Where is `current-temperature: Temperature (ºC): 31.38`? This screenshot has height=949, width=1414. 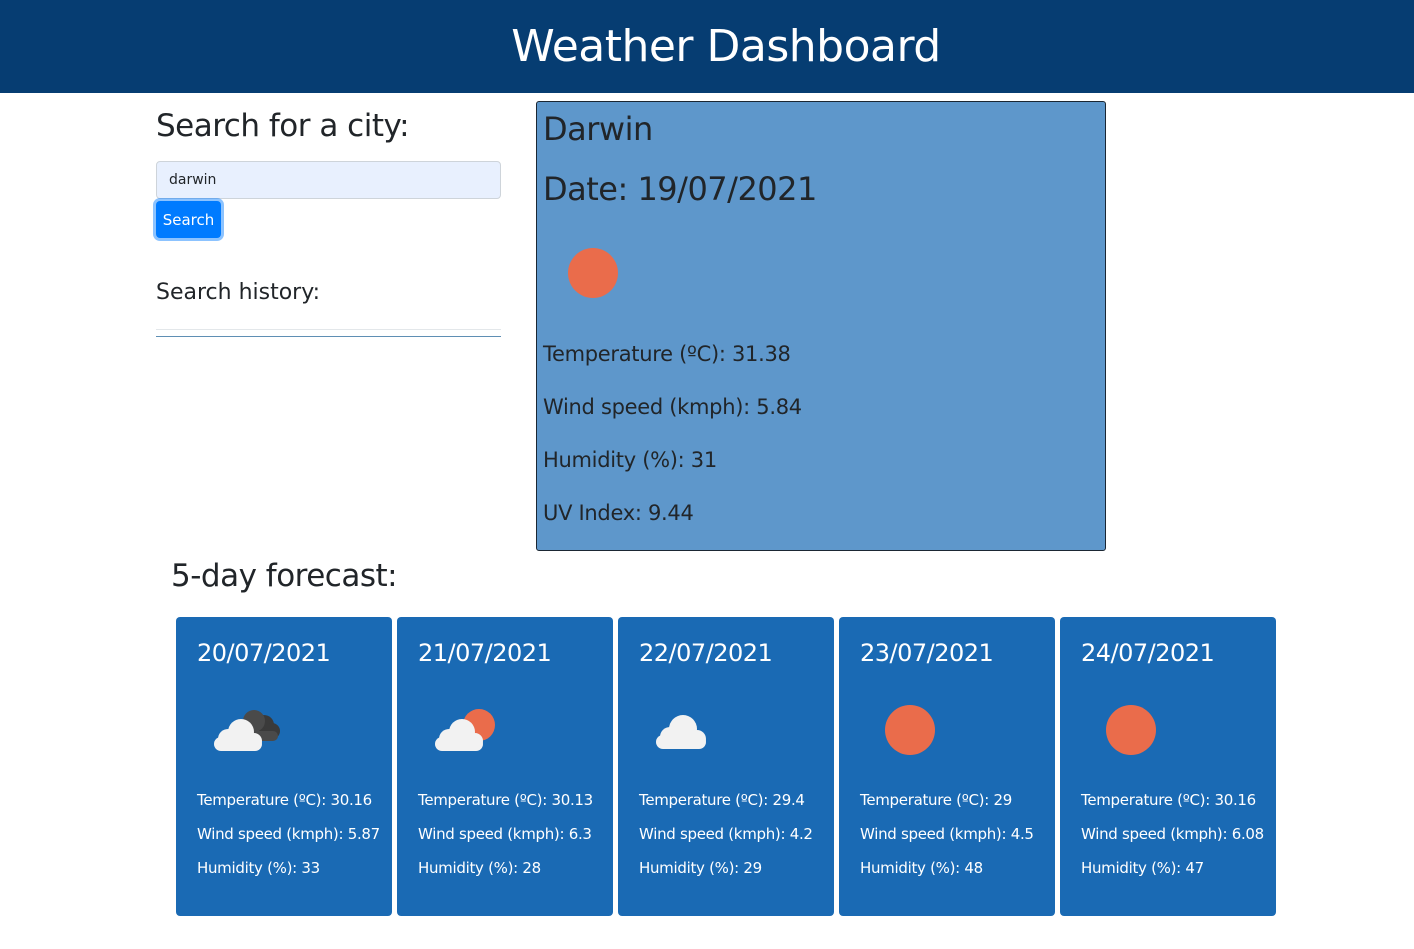 current-temperature: Temperature (ºC): 31.38 is located at coordinates (667, 354).